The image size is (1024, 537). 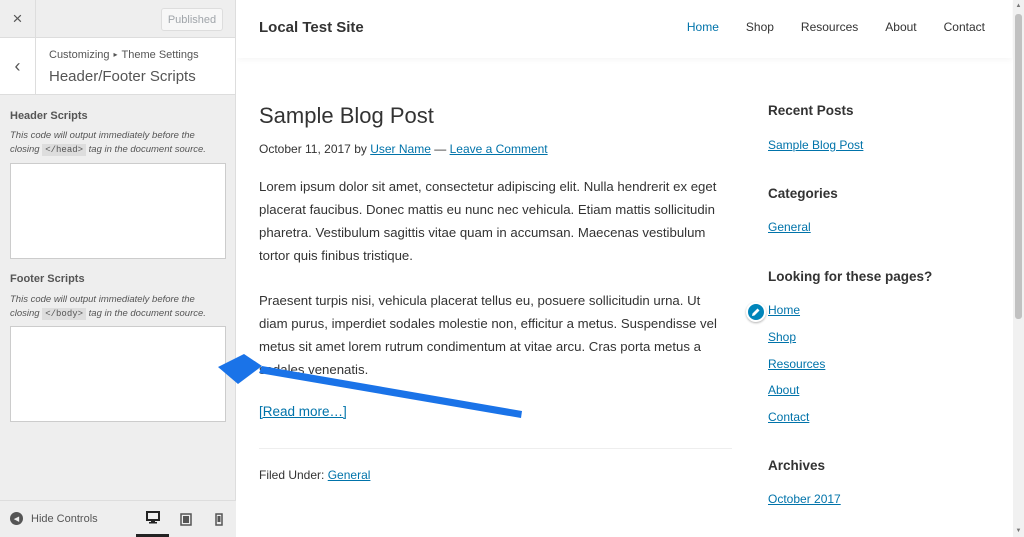 What do you see at coordinates (303, 411) in the screenshot?
I see `read-more-link: [Read more…]` at bounding box center [303, 411].